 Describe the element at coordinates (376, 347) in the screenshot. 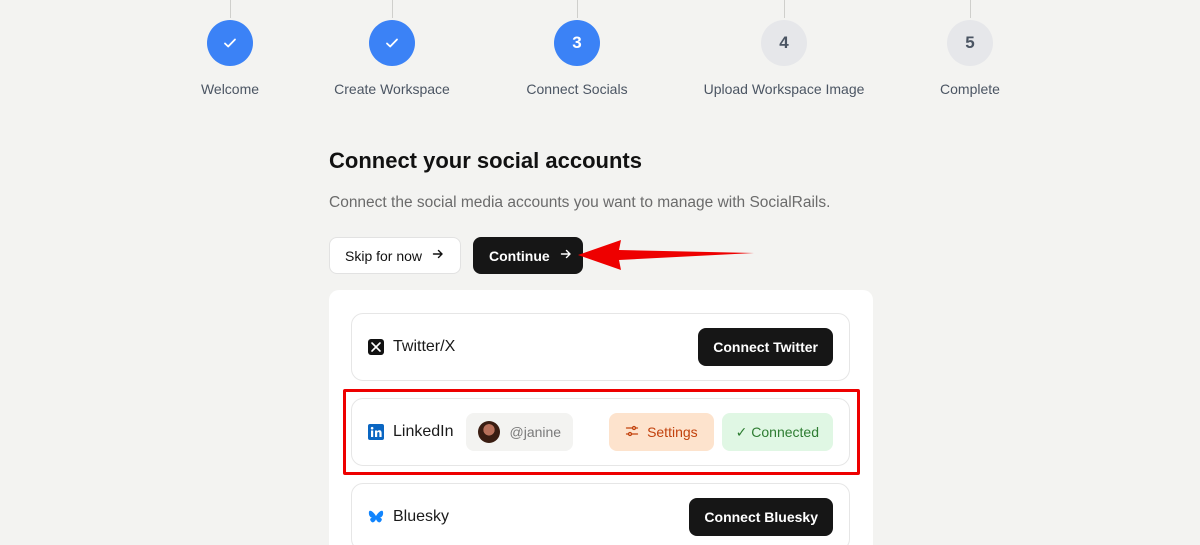

I see `x-logo-icon` at that location.